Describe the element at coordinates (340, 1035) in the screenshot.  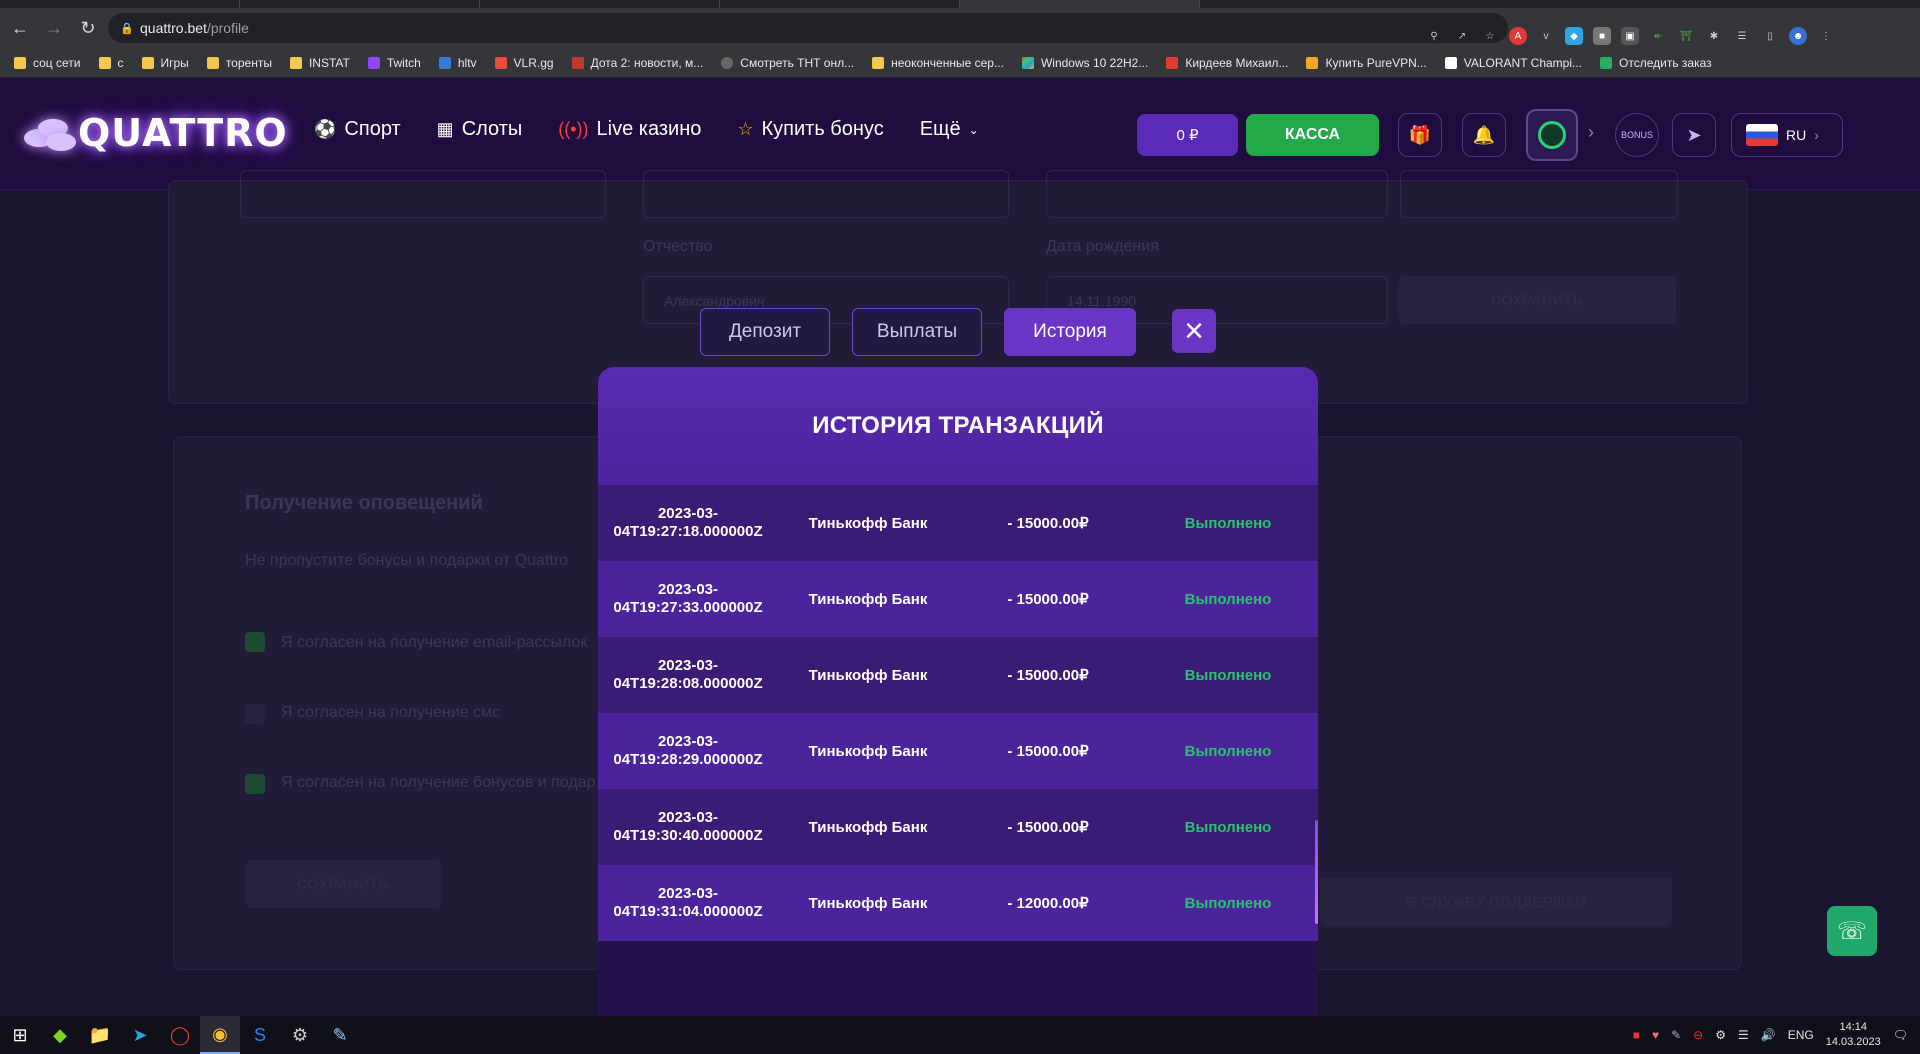
I see `notepad-icon: ✎` at that location.